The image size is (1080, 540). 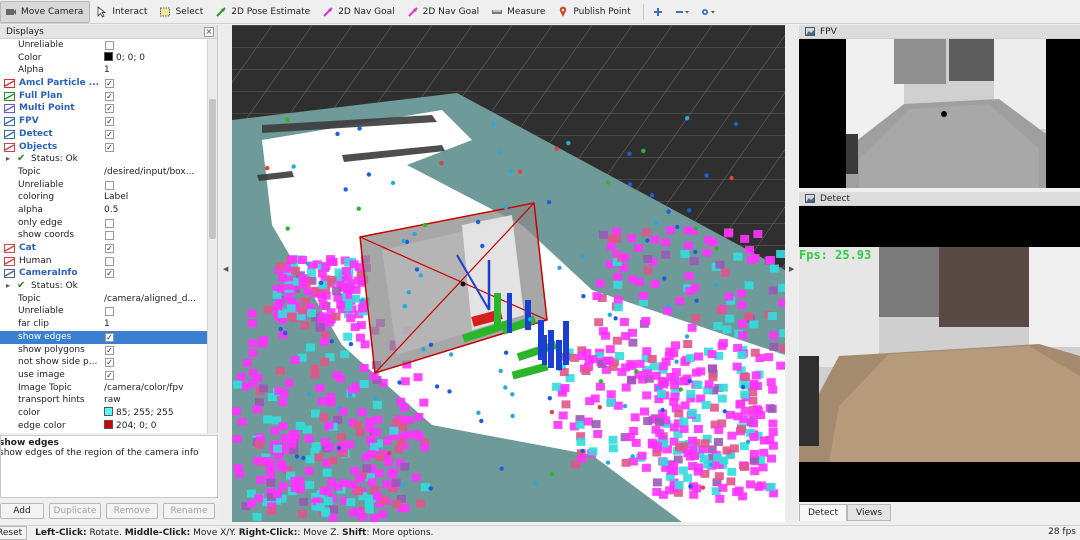 I want to click on remove-button: Remove, so click(x=132, y=511).